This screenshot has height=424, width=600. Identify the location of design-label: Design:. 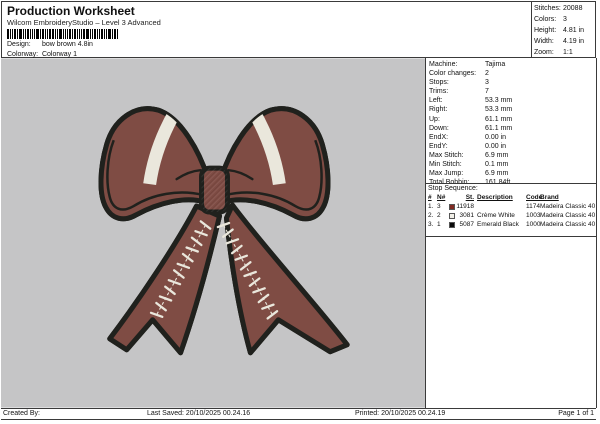
(19, 44).